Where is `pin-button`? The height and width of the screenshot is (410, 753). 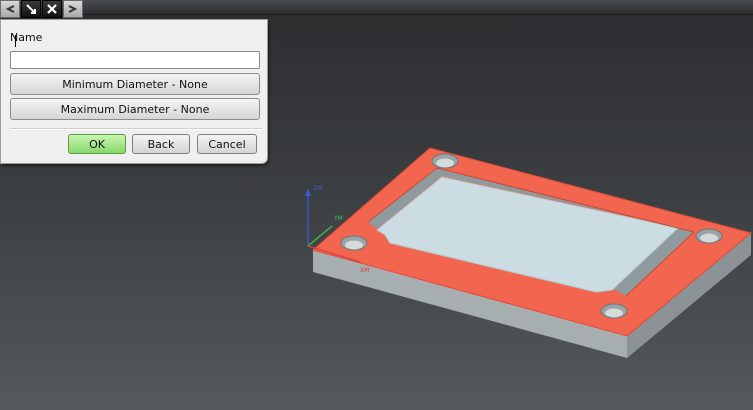 pin-button is located at coordinates (31, 9).